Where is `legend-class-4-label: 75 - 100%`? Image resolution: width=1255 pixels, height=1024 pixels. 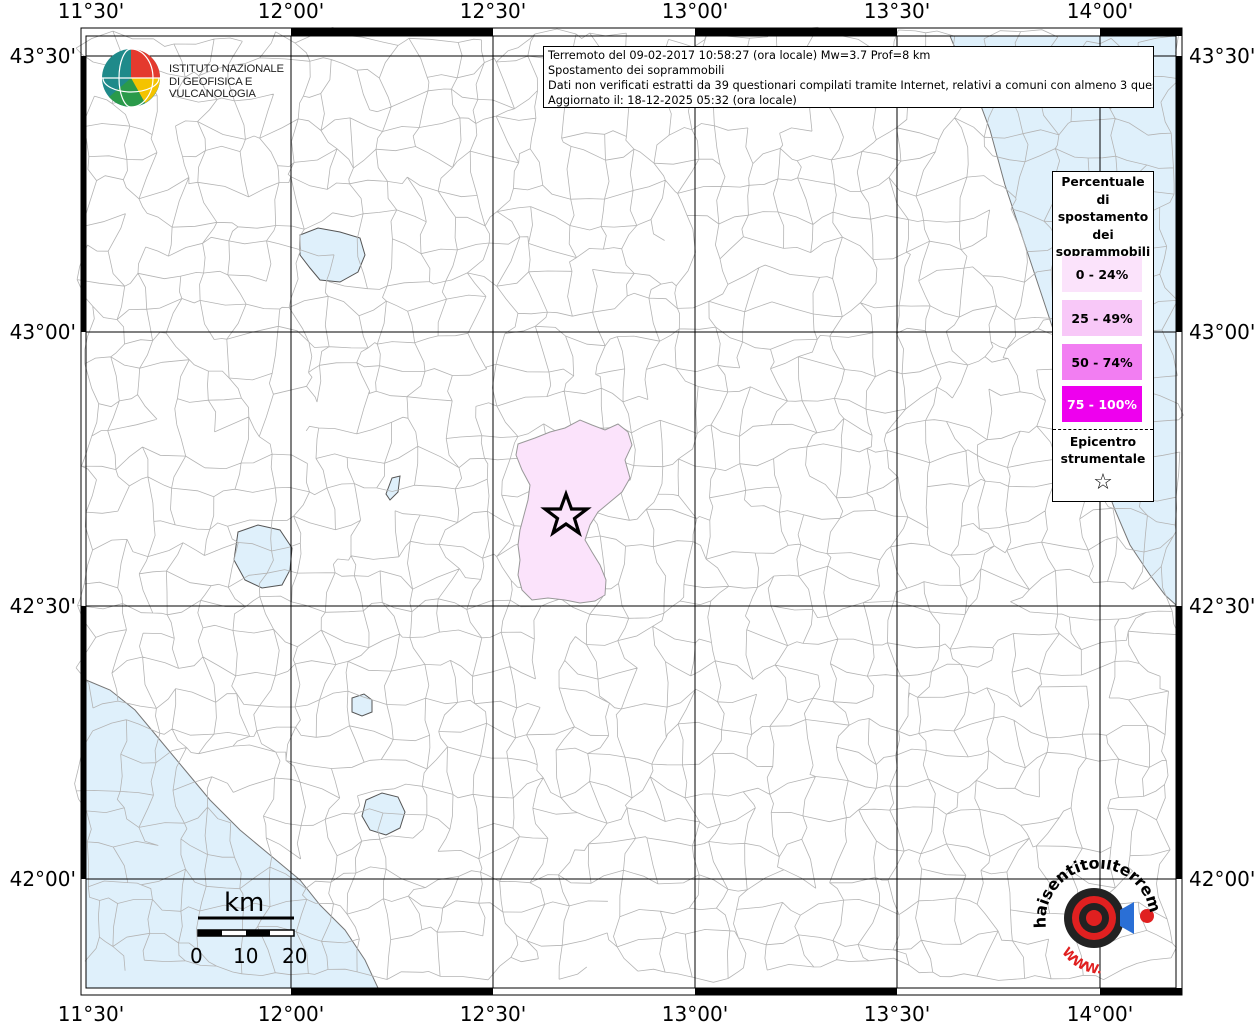
legend-class-4-label: 75 - 100% is located at coordinates (1102, 404).